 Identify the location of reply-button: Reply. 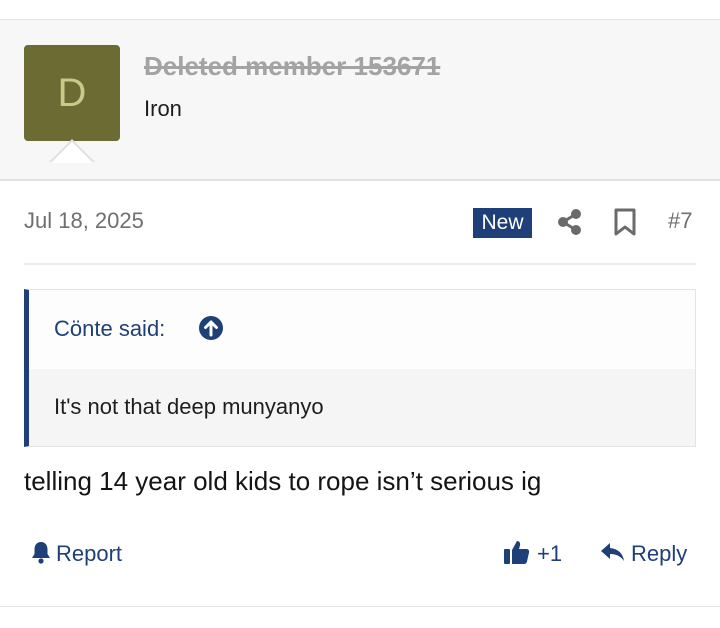
(643, 554).